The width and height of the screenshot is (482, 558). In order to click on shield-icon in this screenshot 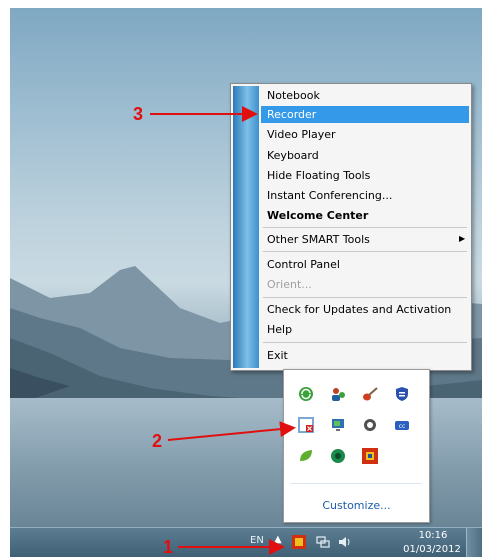, I will do `click(402, 394)`.